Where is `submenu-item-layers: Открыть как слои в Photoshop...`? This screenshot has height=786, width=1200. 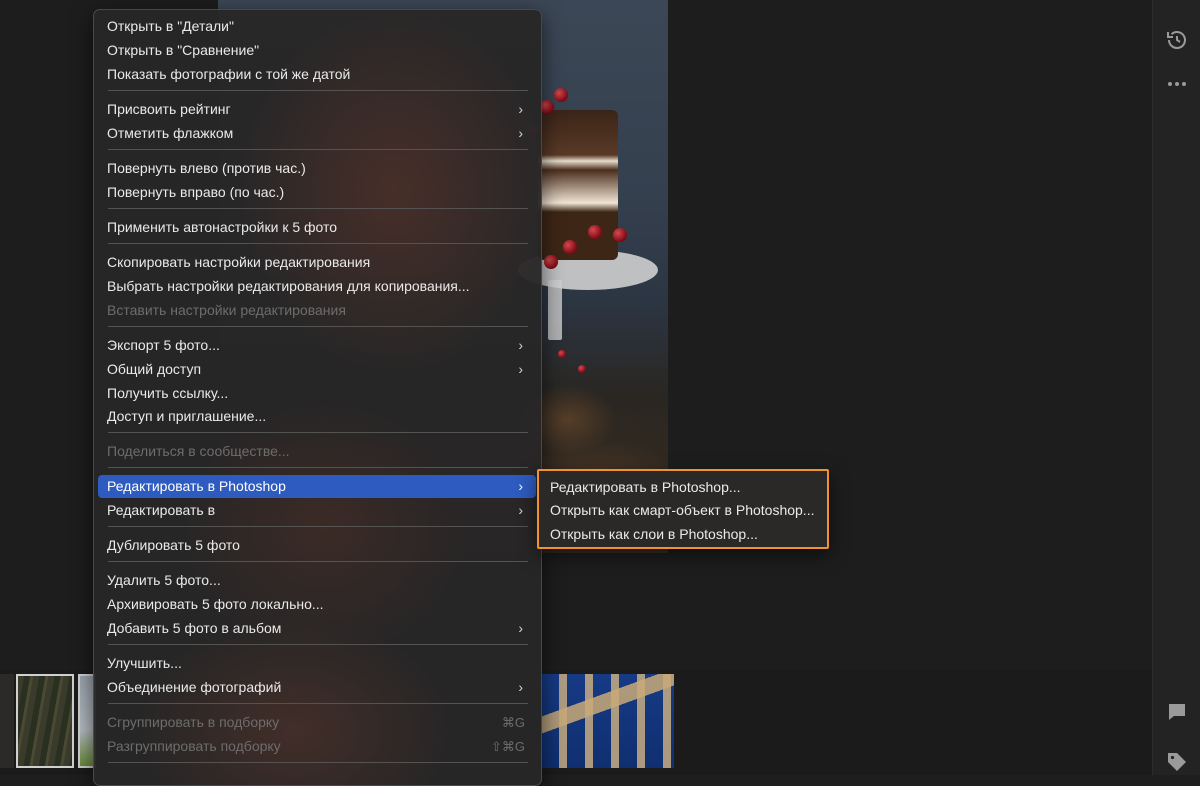
submenu-item-layers: Открыть как слои в Photoshop... is located at coordinates (654, 534).